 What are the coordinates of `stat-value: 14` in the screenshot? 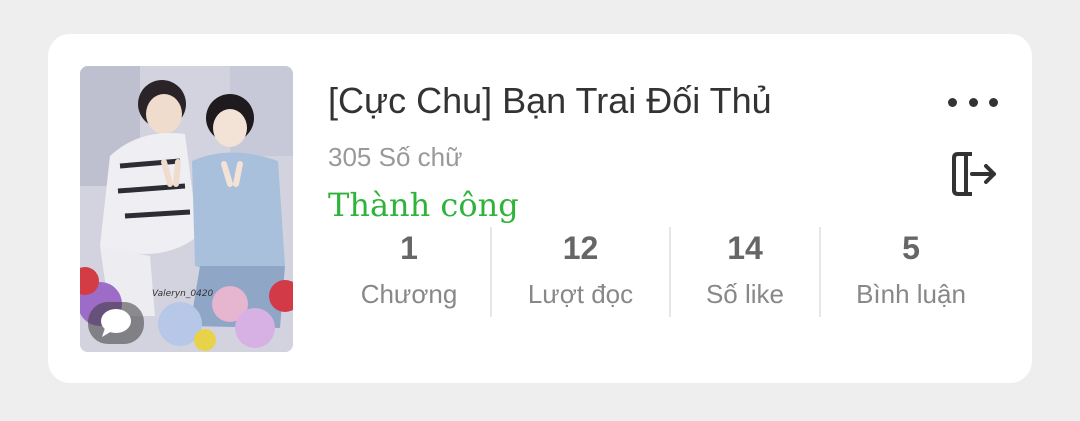 It's located at (745, 248).